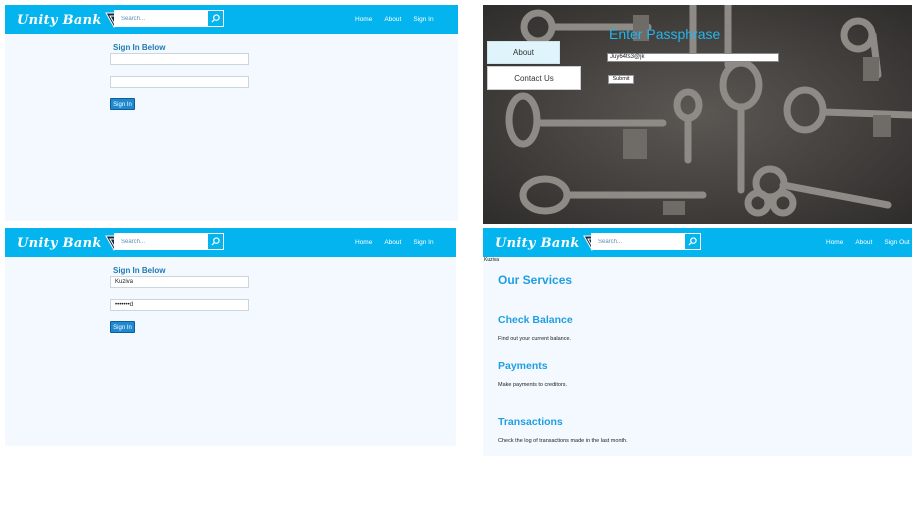  What do you see at coordinates (896, 242) in the screenshot?
I see `nav-sign-out: Sign Out` at bounding box center [896, 242].